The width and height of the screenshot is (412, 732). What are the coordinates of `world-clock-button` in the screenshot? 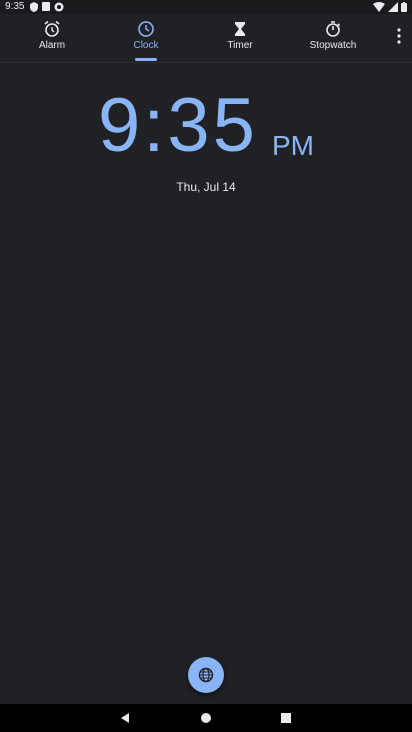 It's located at (206, 675).